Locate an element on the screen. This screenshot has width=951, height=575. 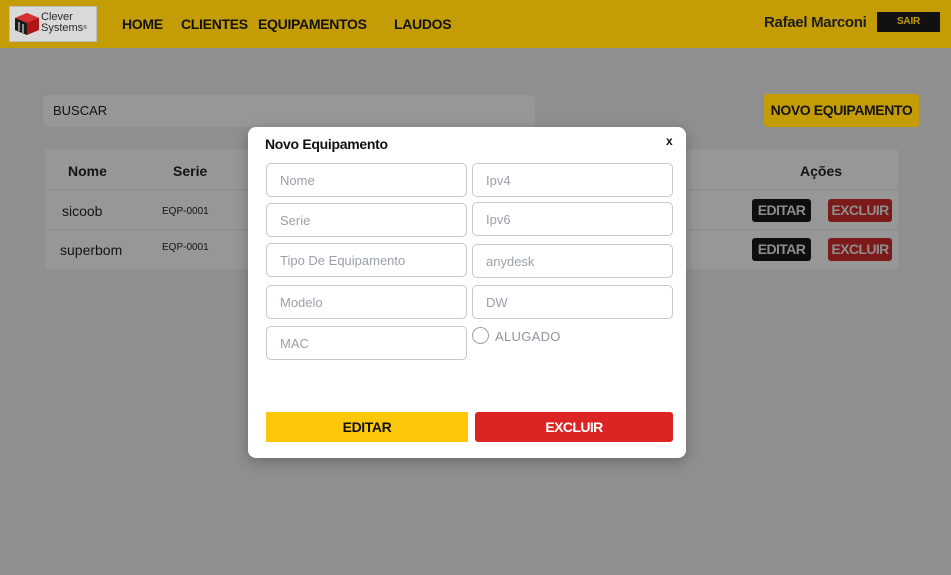
user-name: Rafael Marconi is located at coordinates (815, 22).